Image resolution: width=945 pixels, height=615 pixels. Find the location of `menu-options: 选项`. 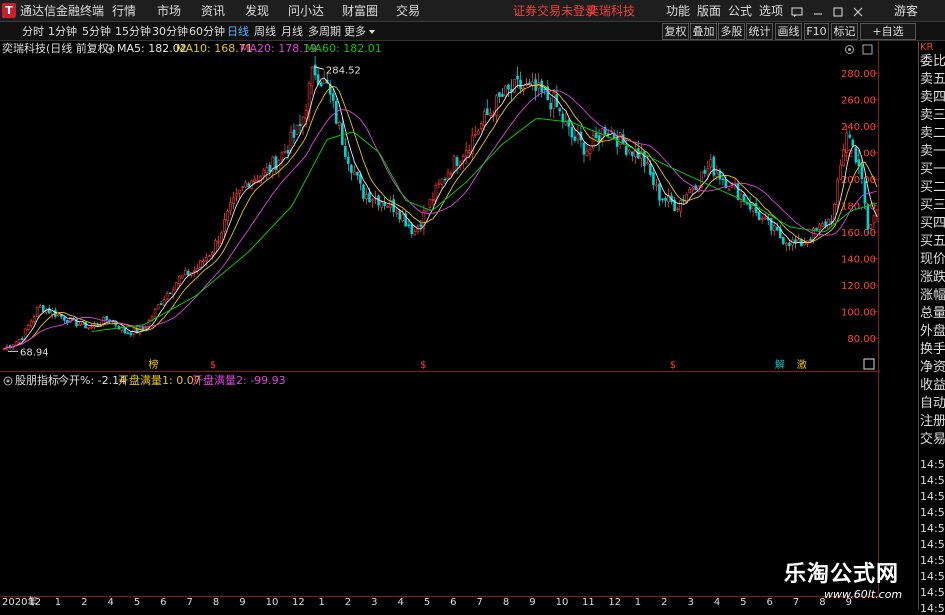

menu-options: 选项 is located at coordinates (771, 11).